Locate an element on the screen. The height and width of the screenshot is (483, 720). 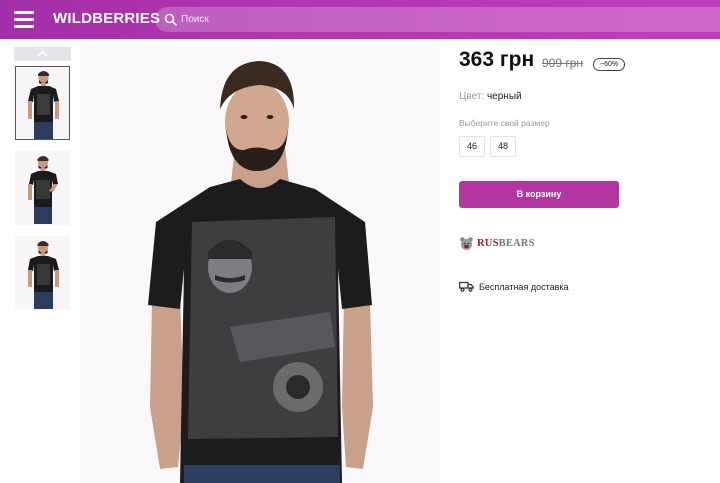
hamburger-menu-icon is located at coordinates (24, 19).